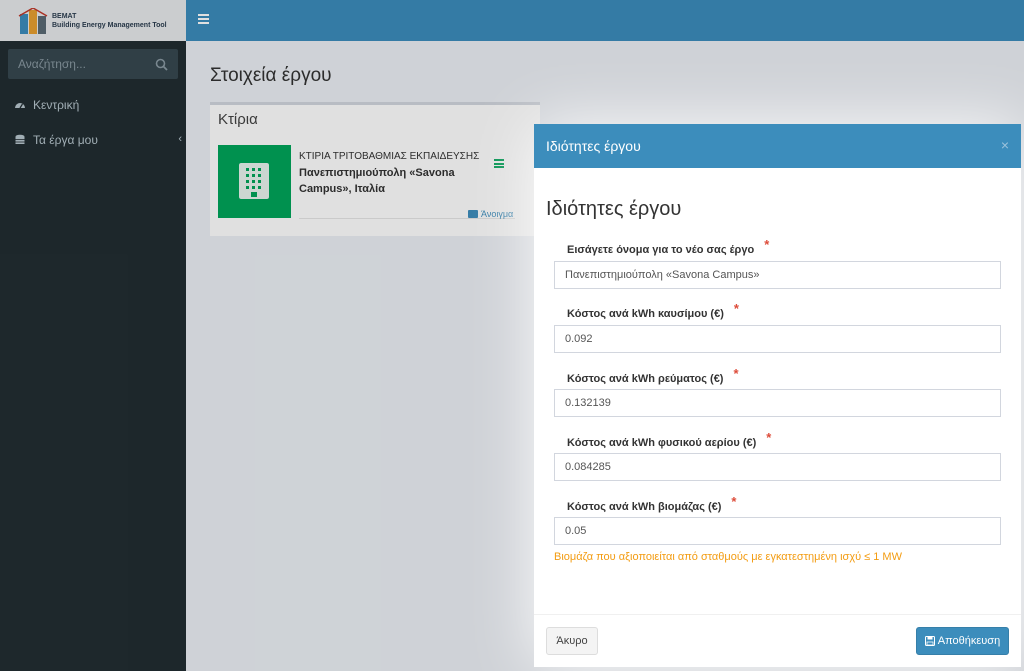 This screenshot has height=671, width=1024. Describe the element at coordinates (777, 614) in the screenshot. I see `modal-footer-divider` at that location.